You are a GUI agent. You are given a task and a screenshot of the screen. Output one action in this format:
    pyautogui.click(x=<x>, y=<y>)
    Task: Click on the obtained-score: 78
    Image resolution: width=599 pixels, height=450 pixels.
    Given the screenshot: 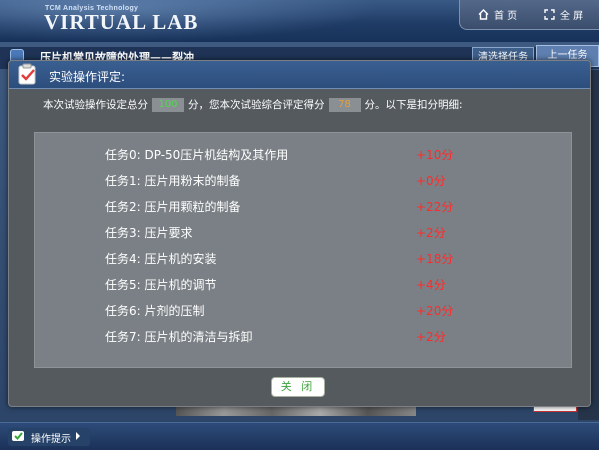 What is the action you would take?
    pyautogui.click(x=344, y=104)
    